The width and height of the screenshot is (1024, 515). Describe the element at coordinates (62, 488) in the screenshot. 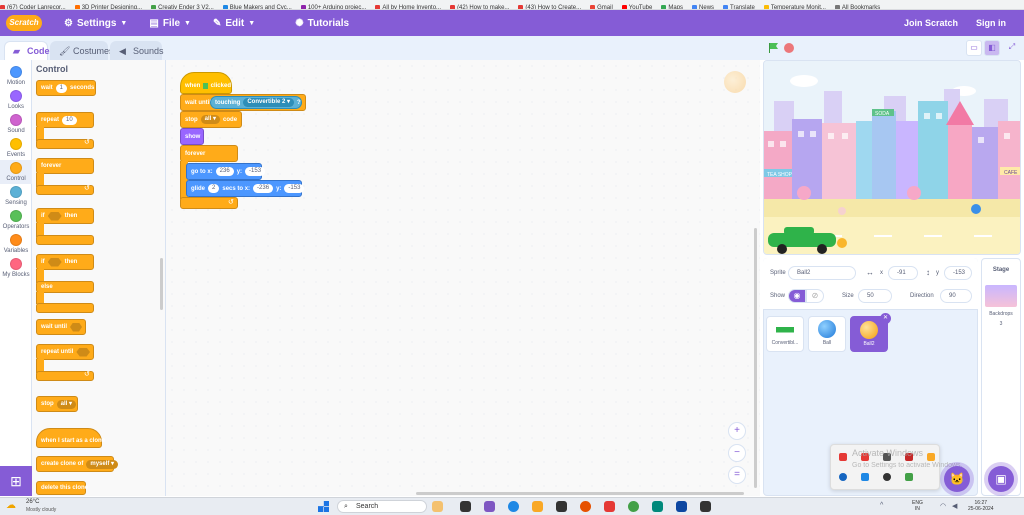

I see `delete-clone-block: delete this clone` at that location.